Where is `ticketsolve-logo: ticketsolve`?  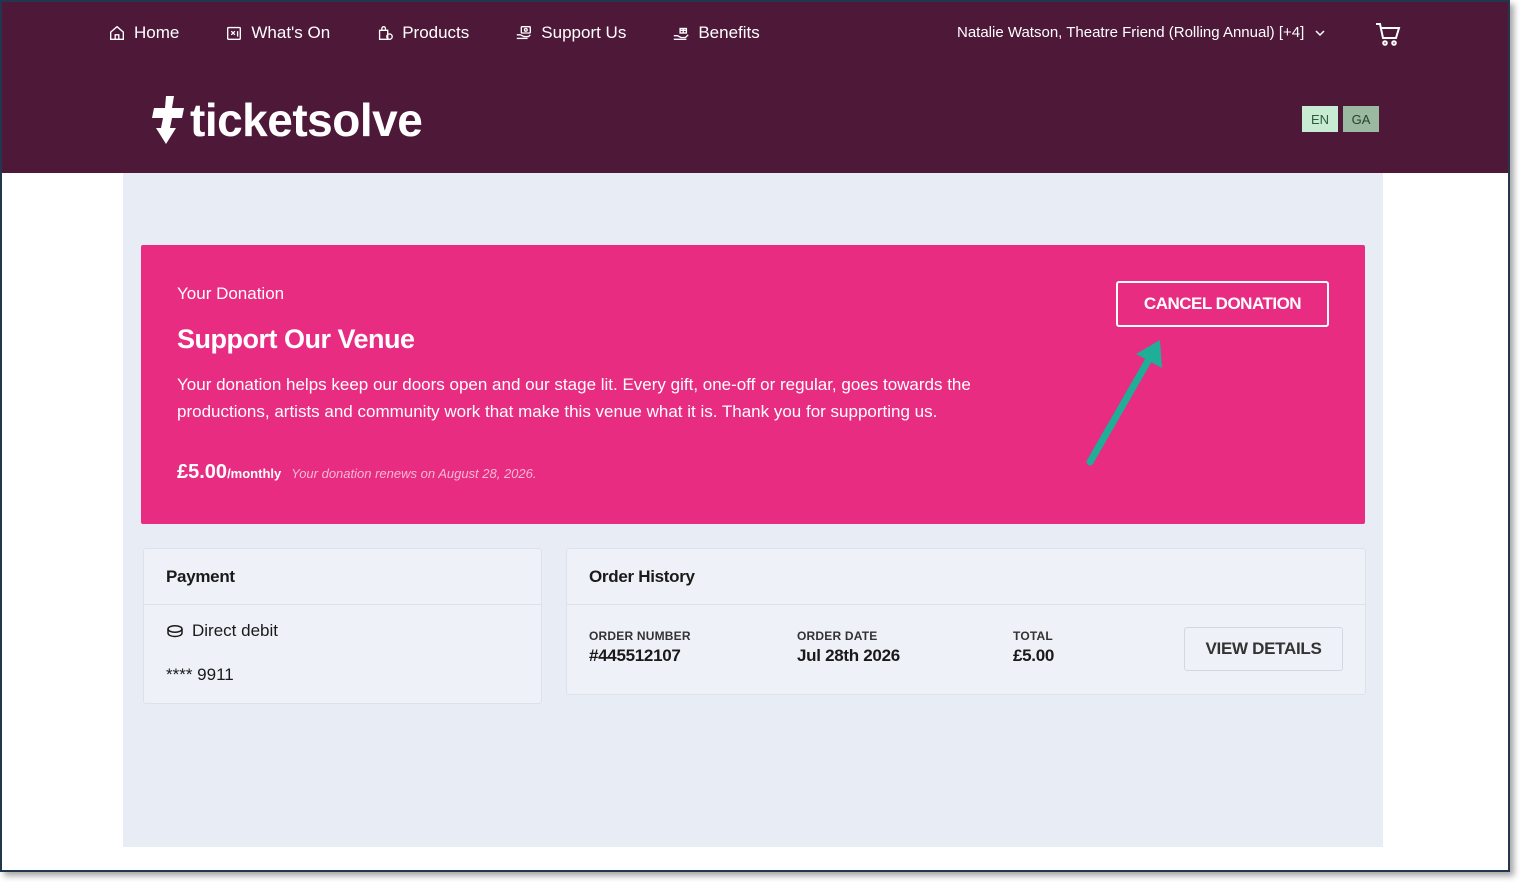 ticketsolve-logo: ticketsolve is located at coordinates (285, 120).